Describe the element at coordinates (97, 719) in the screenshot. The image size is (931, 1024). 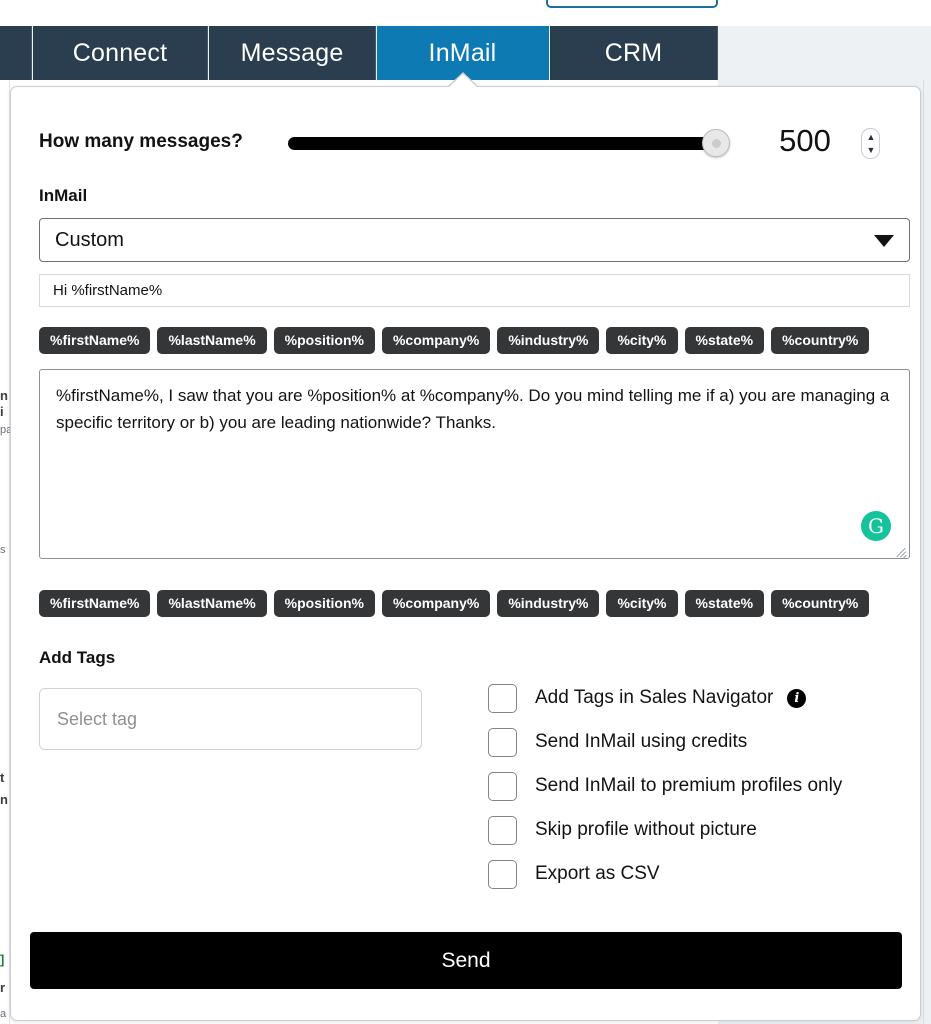
I see `select-tag-placeholder: Select tag` at that location.